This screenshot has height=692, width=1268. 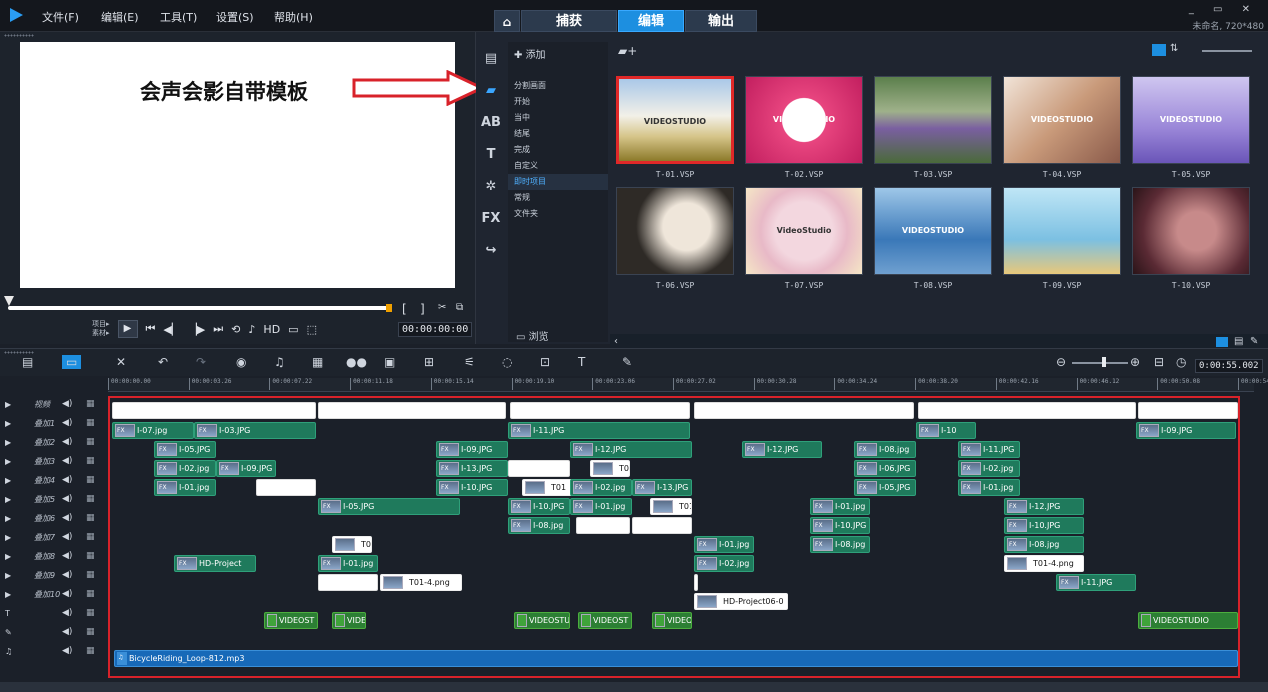 I want to click on list-view-icon: ▤, so click(x=1238, y=341).